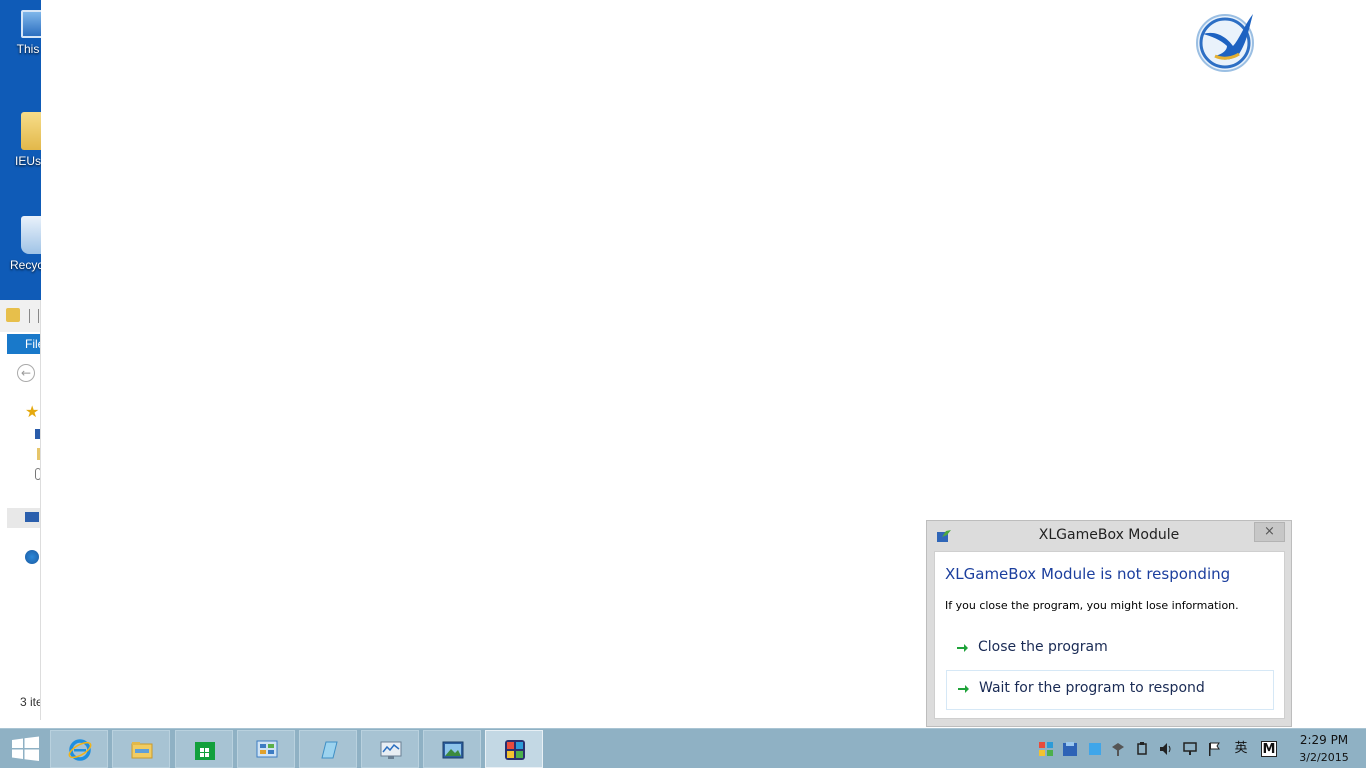 This screenshot has height=768, width=1366. Describe the element at coordinates (1070, 749) in the screenshot. I see `app-tray-icon` at that location.